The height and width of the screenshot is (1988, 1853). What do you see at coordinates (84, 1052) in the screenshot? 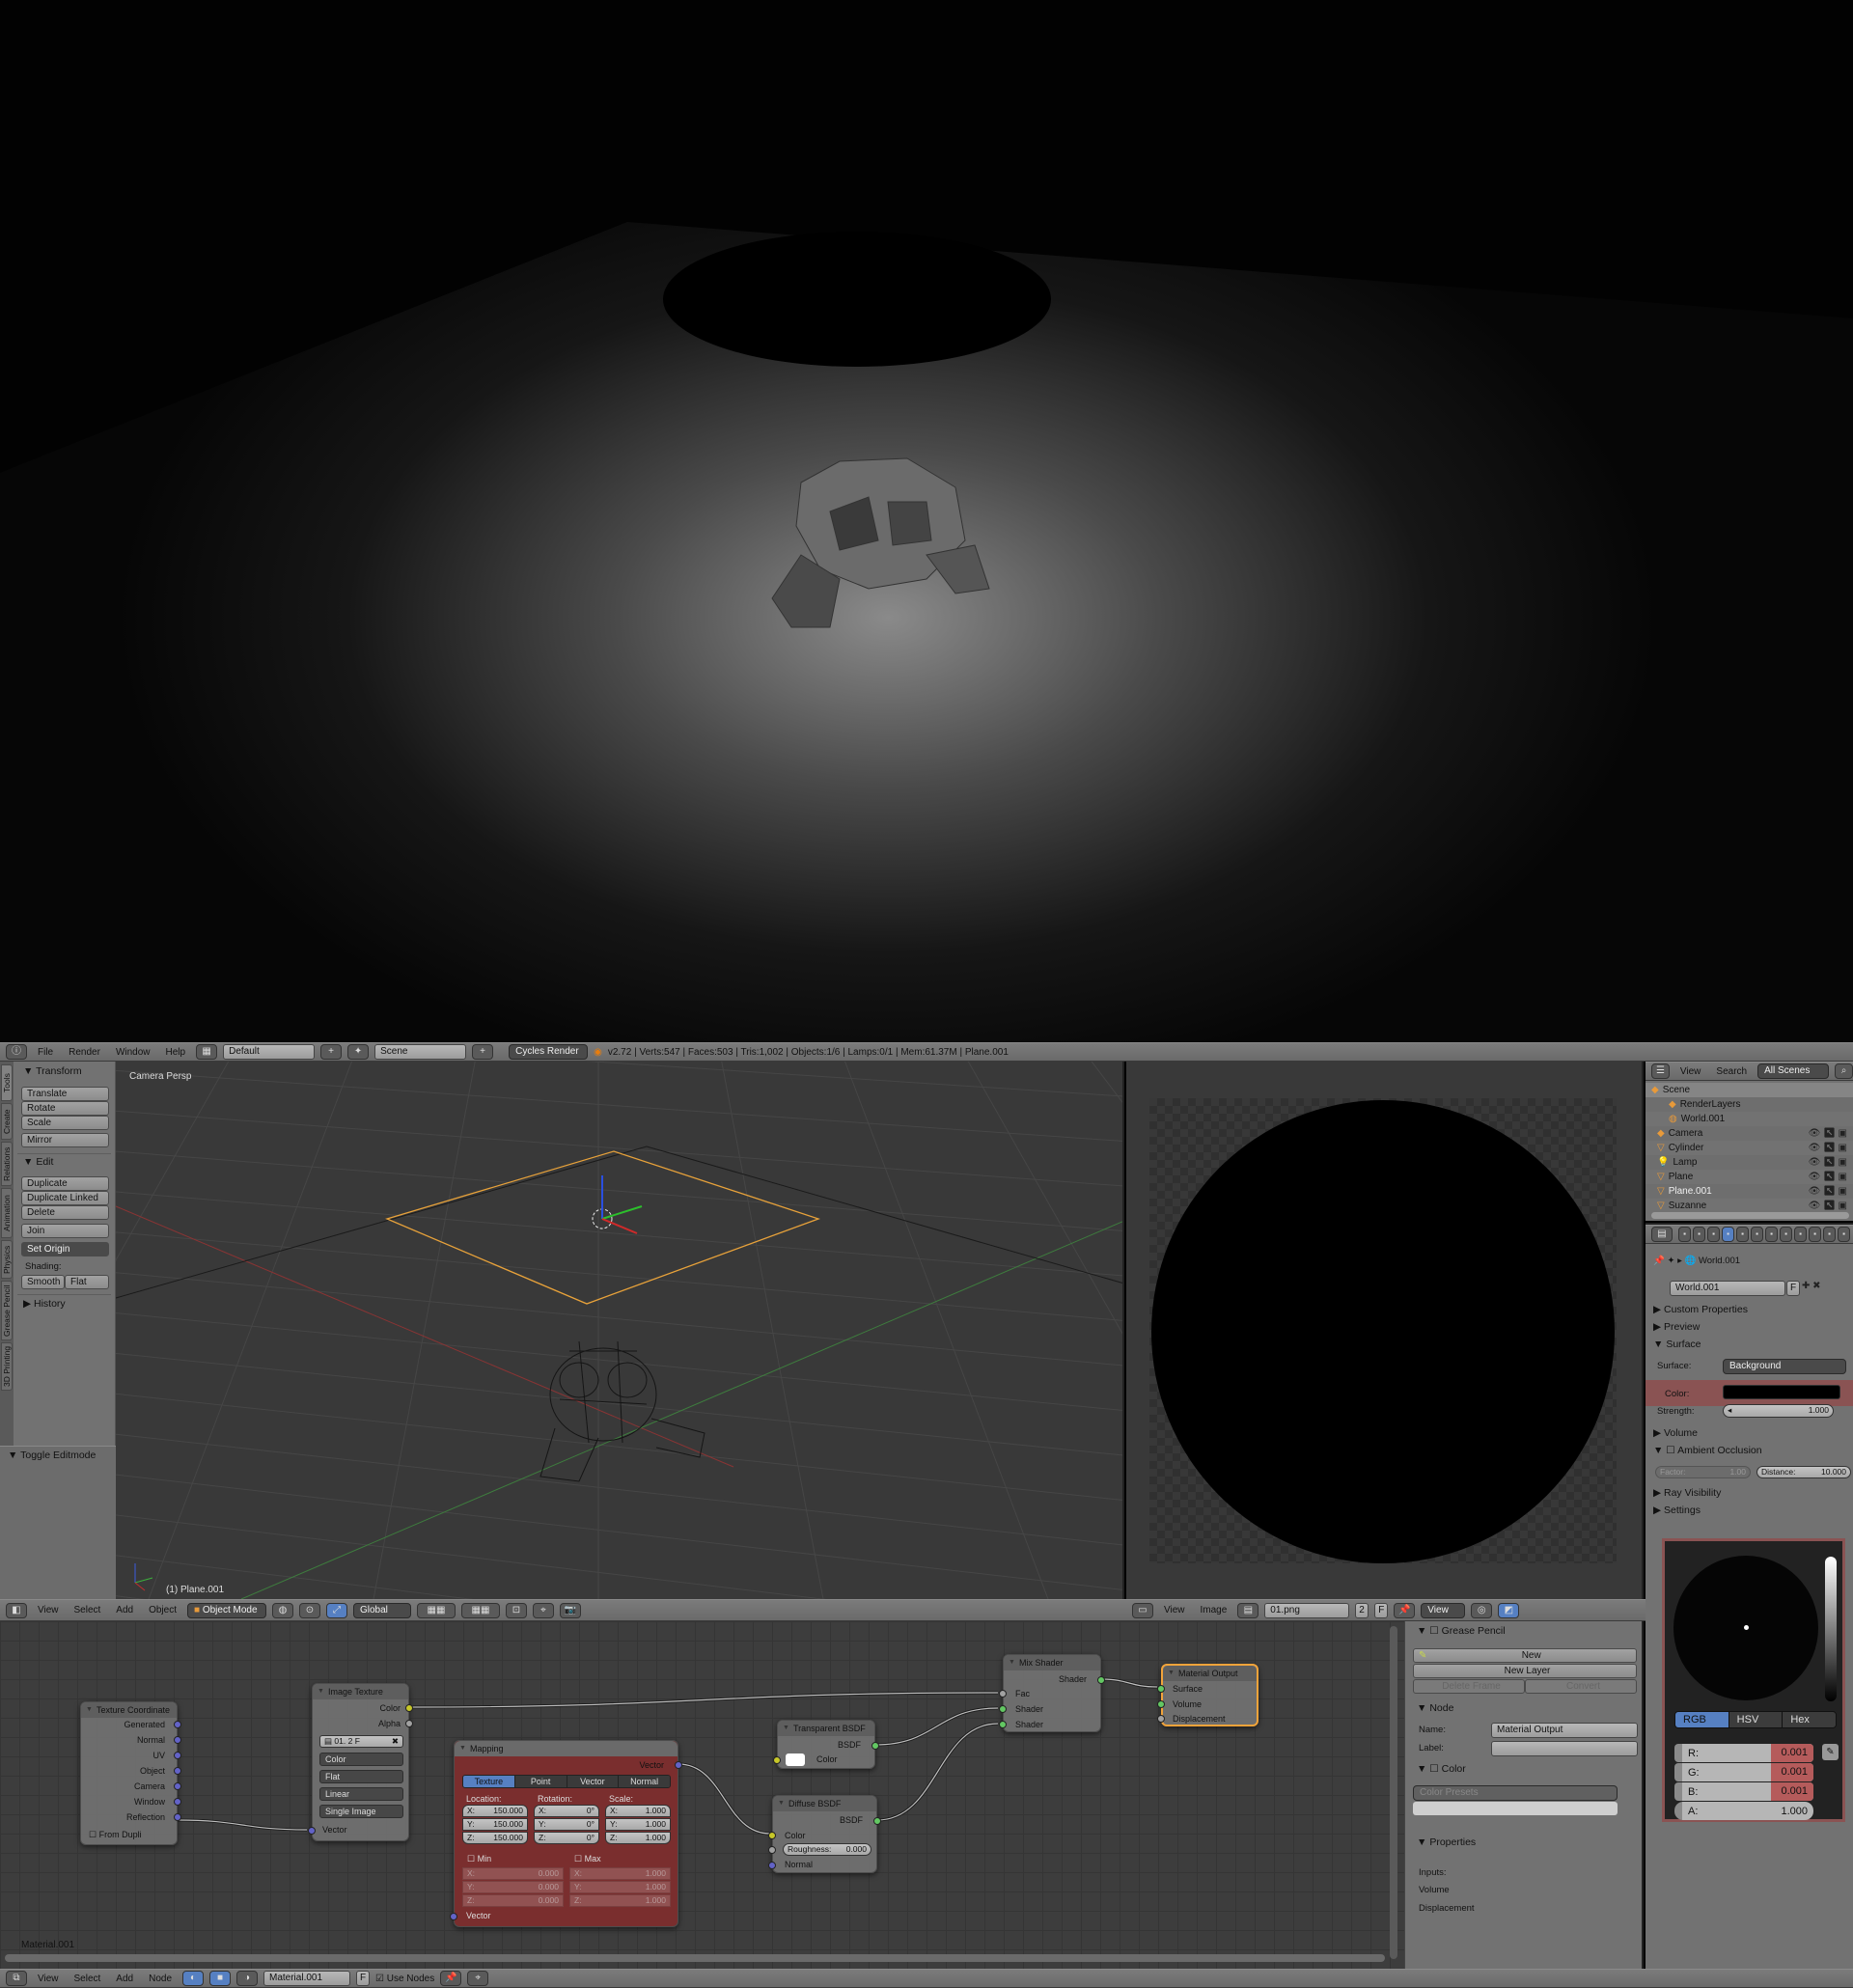
I see `menu-render: Render` at bounding box center [84, 1052].